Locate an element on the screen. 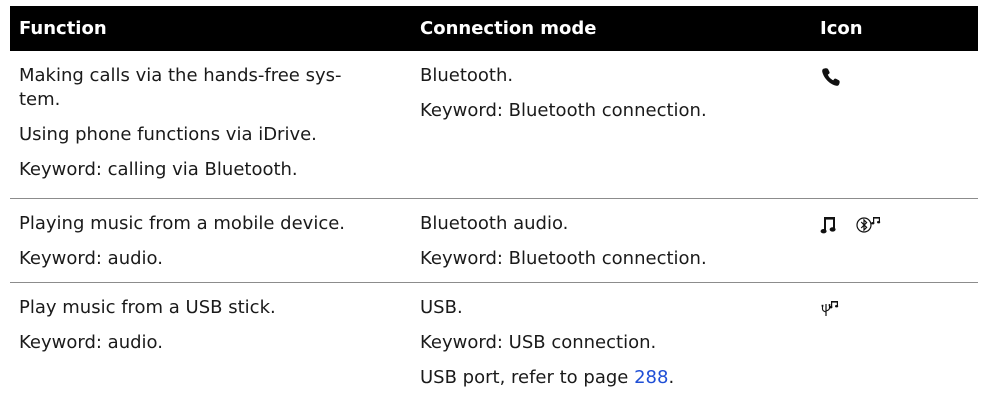 The width and height of the screenshot is (1008, 402). page-reference: USB port, refer to page 288. is located at coordinates (614, 378).